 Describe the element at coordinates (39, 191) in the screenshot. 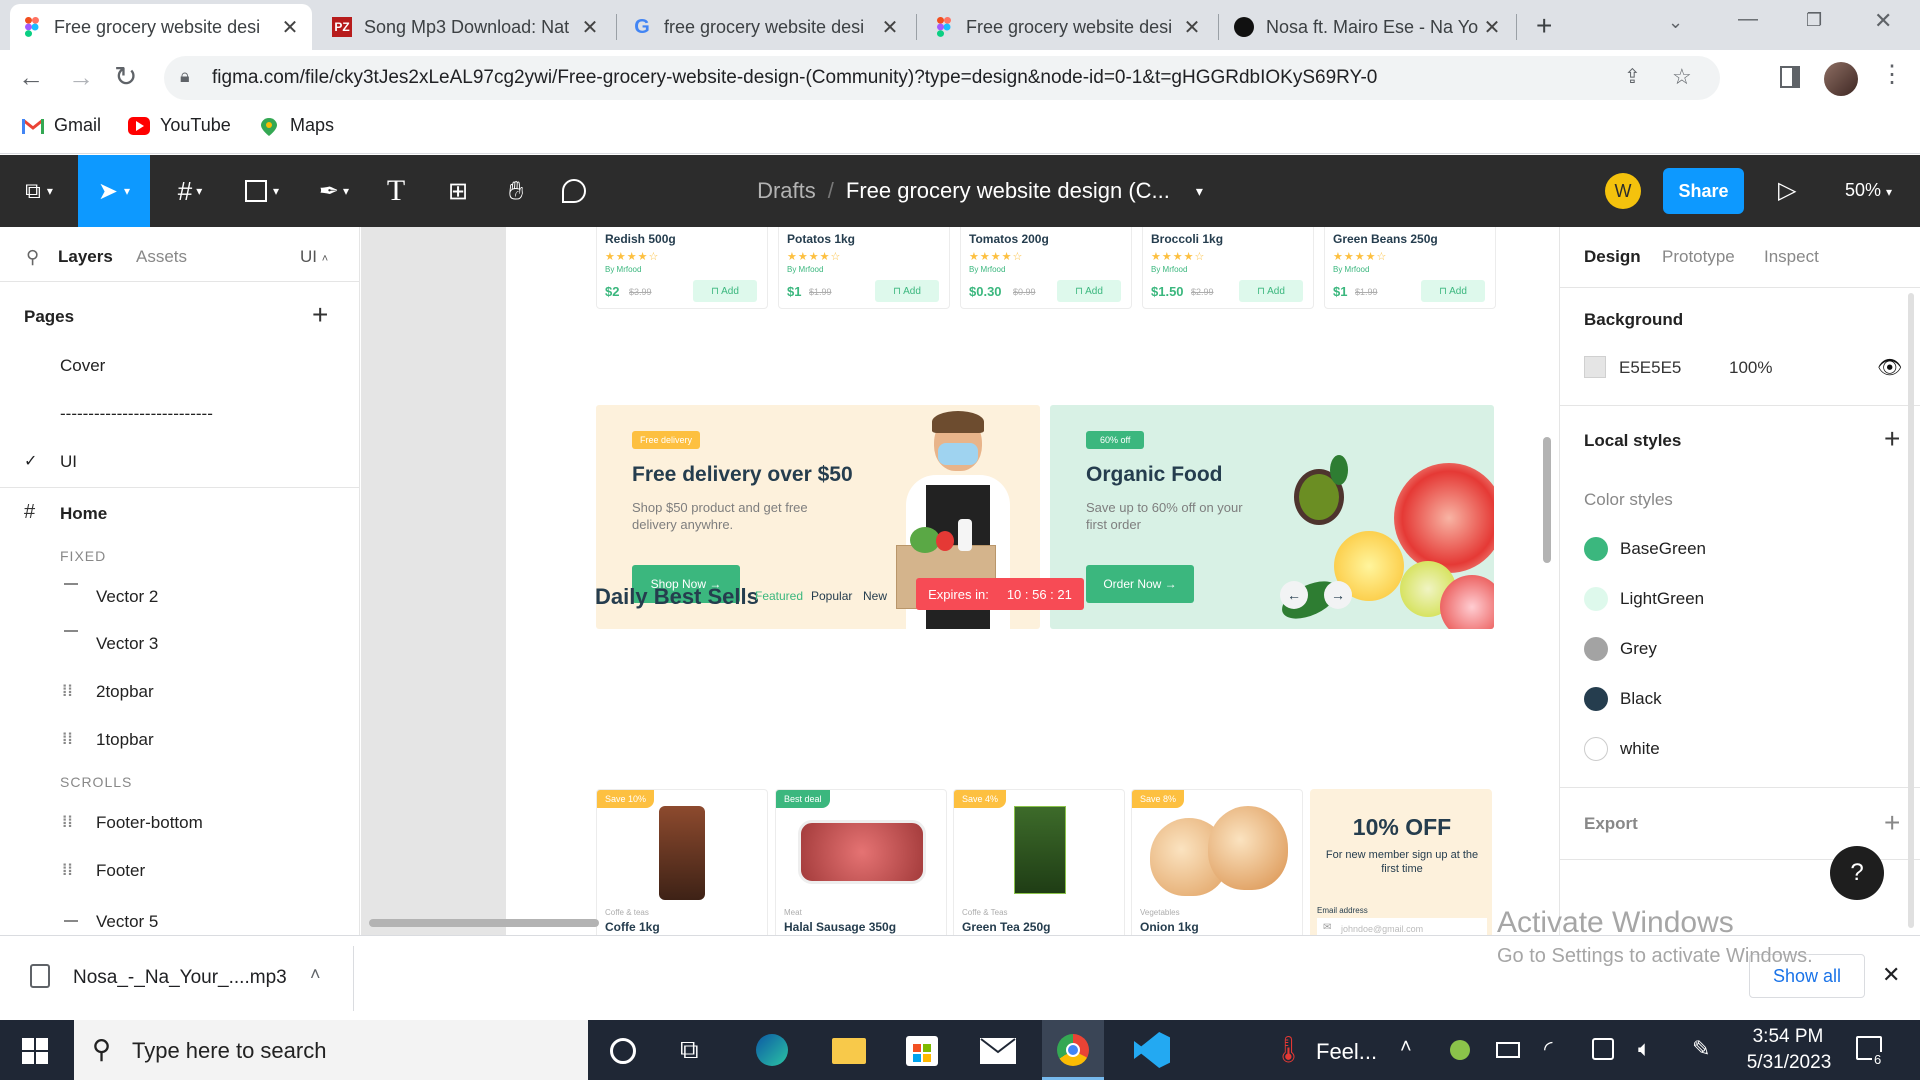

I see `figma-main-menu: ⧉ ▾` at that location.